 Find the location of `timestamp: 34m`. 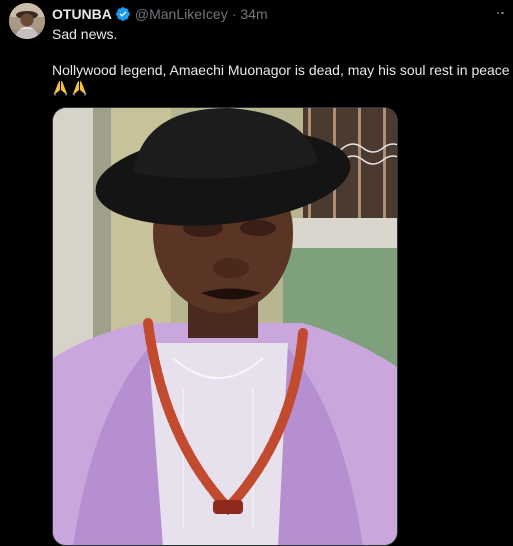

timestamp: 34m is located at coordinates (253, 14).